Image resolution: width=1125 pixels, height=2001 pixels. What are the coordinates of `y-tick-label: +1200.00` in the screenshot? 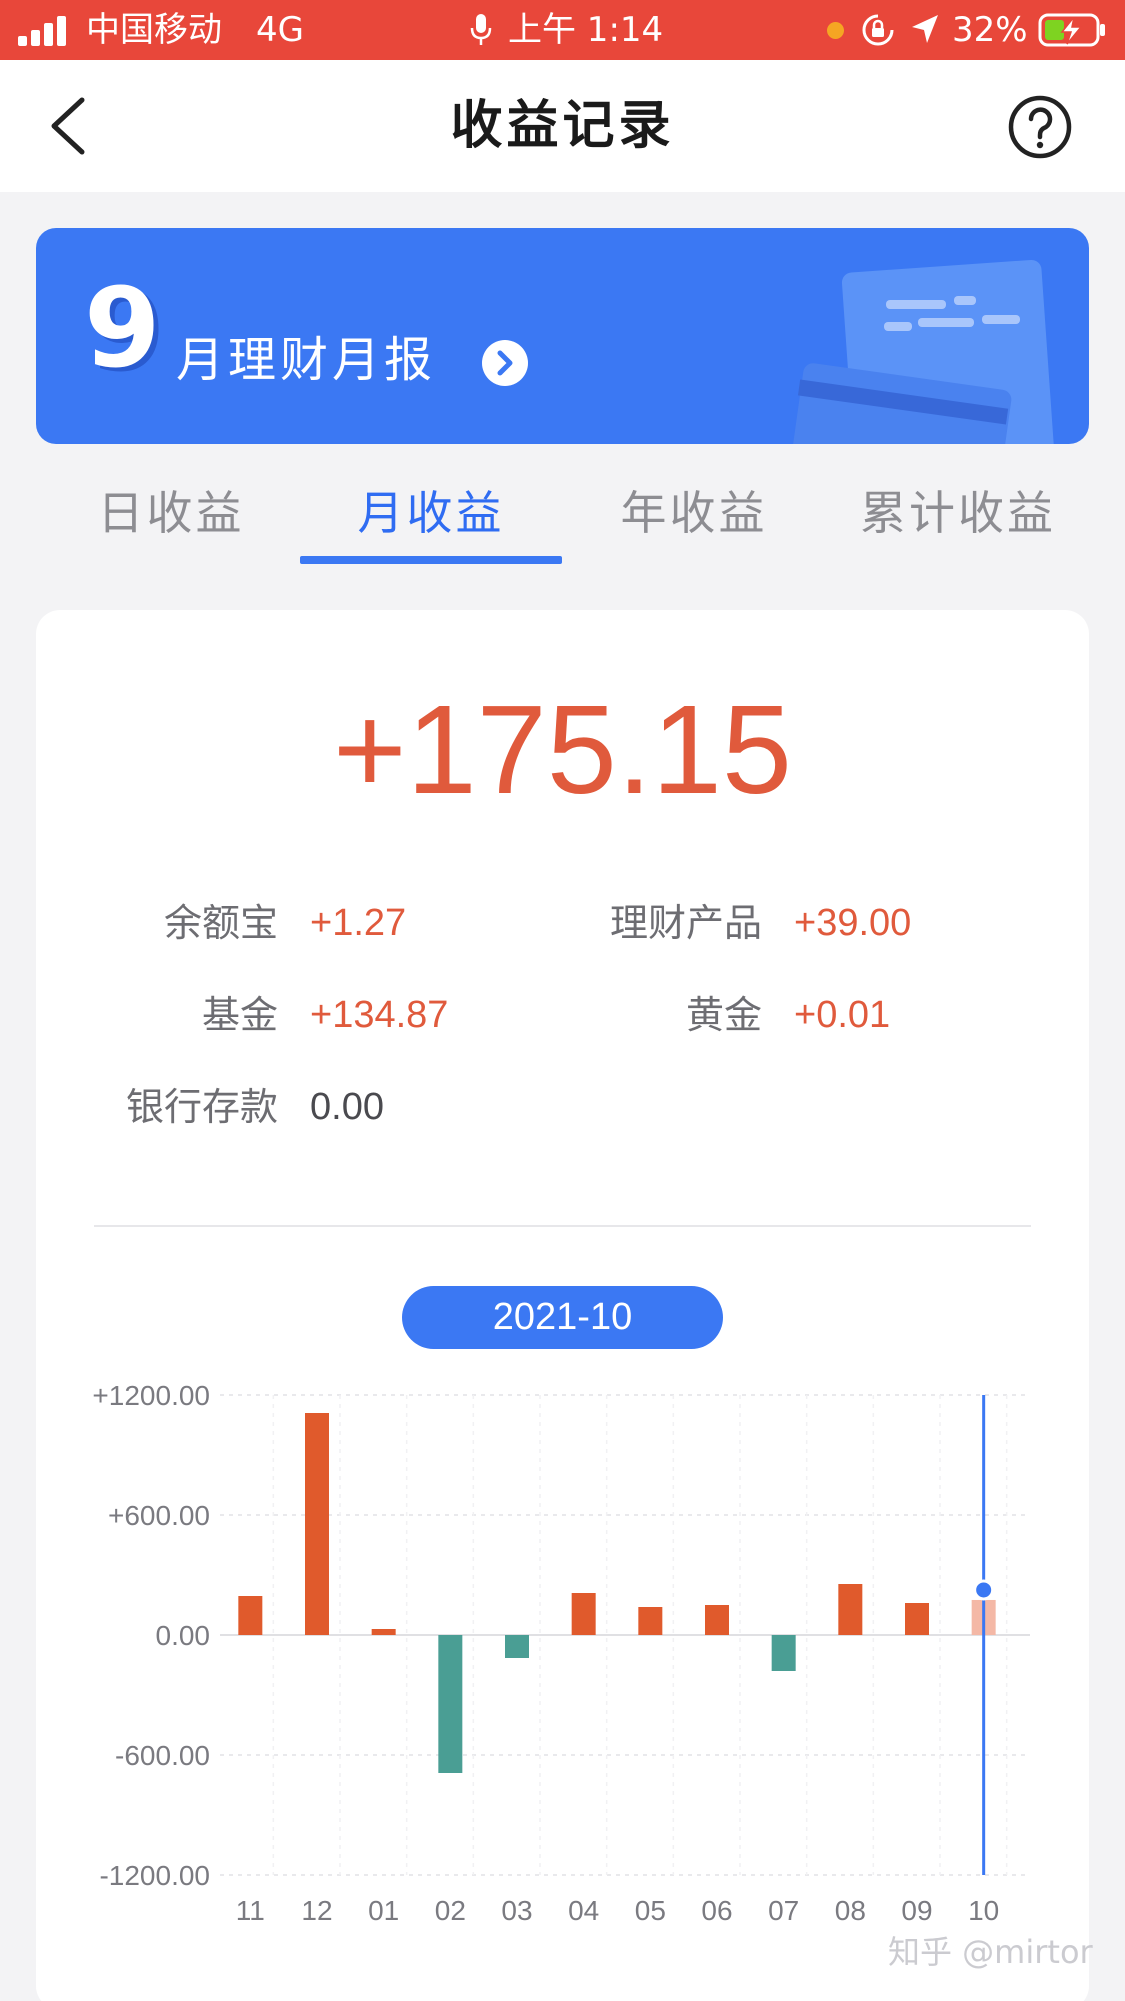 It's located at (151, 1395).